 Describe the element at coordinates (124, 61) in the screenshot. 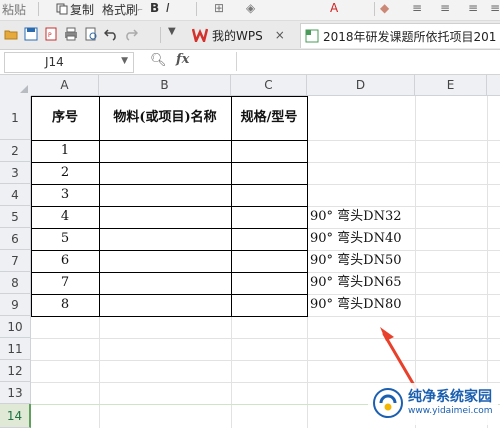

I see `chevron-down-icon: ▼` at that location.